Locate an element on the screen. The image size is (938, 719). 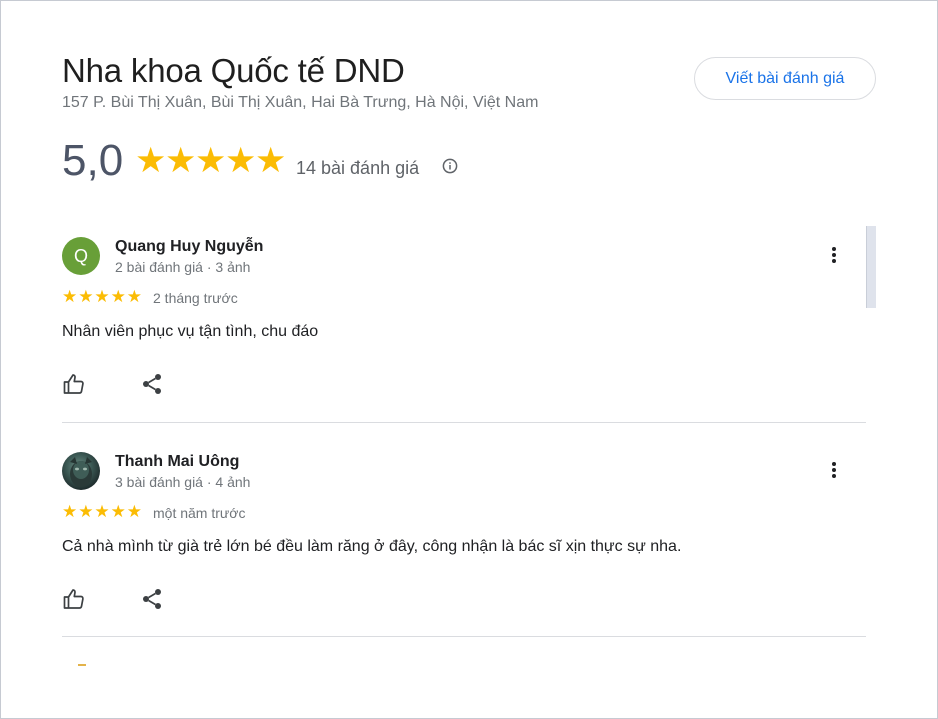
info-icon is located at coordinates (450, 166).